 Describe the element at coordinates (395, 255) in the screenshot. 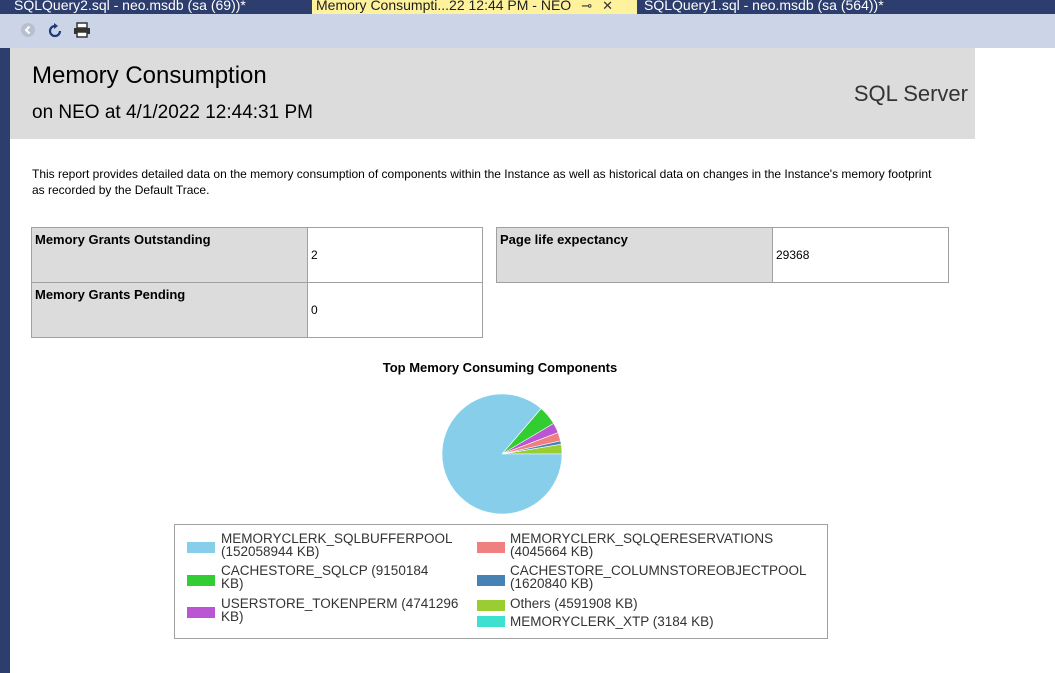

I see `grants-outstanding-value: 2` at that location.